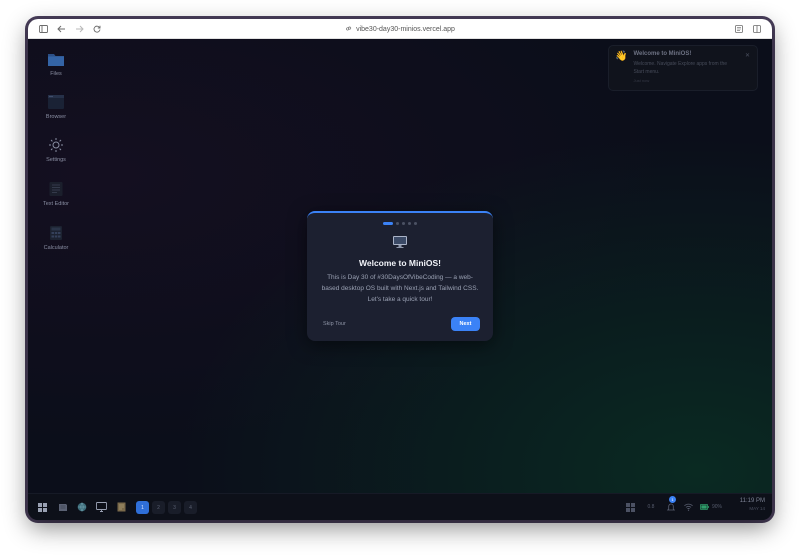  What do you see at coordinates (97, 29) in the screenshot?
I see `reload-icon` at bounding box center [97, 29].